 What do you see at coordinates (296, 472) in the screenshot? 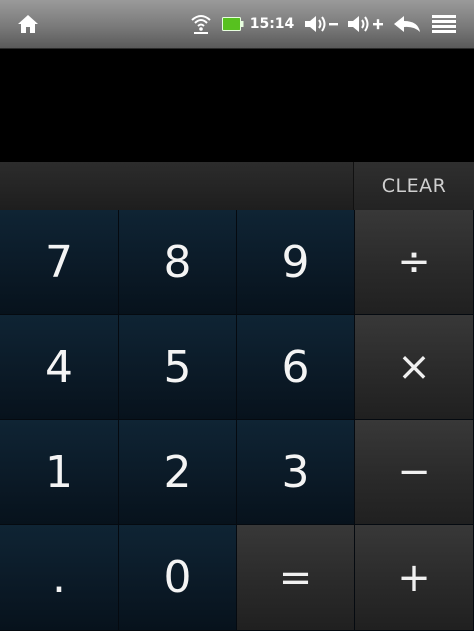
I see `key-3: 3` at bounding box center [296, 472].